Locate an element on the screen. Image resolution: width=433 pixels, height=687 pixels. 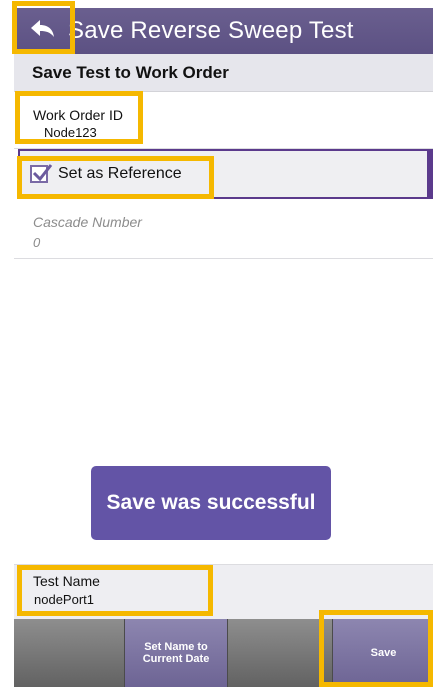
test-name-field: Test Name nodePort1 is located at coordinates (223, 592).